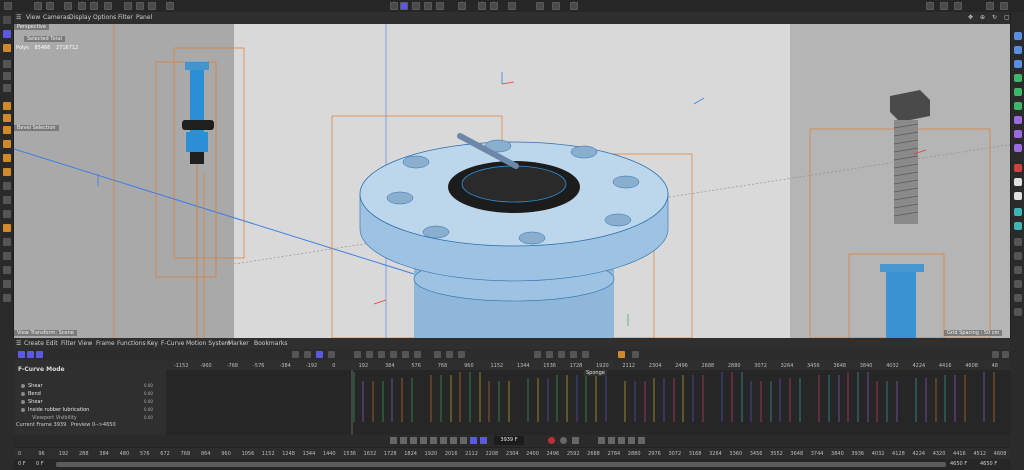  Describe the element at coordinates (38, 6) in the screenshot. I see `undo-icon` at that location.